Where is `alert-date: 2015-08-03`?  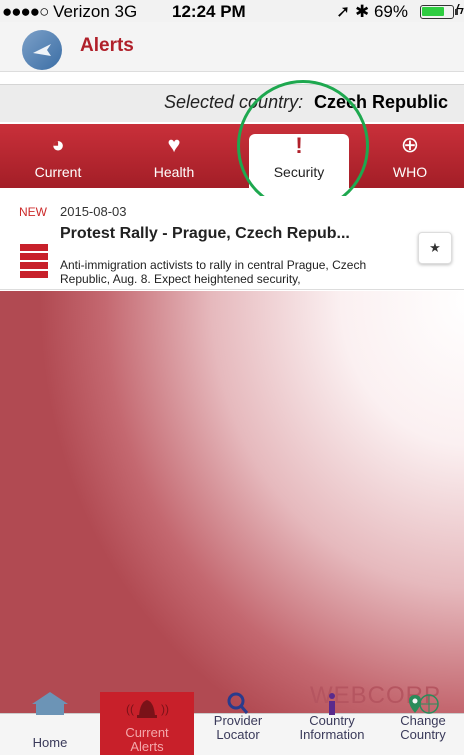 alert-date: 2015-08-03 is located at coordinates (93, 211).